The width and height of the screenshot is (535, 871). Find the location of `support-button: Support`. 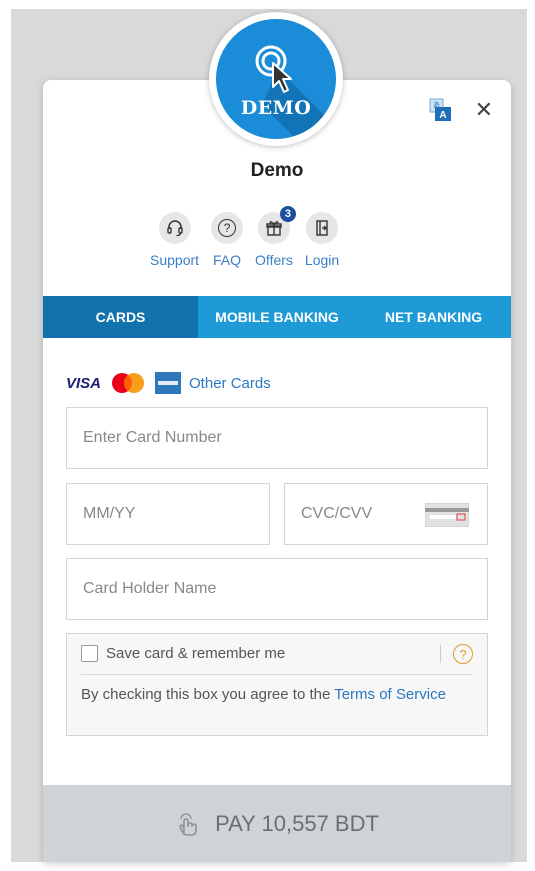

support-button: Support is located at coordinates (174, 240).